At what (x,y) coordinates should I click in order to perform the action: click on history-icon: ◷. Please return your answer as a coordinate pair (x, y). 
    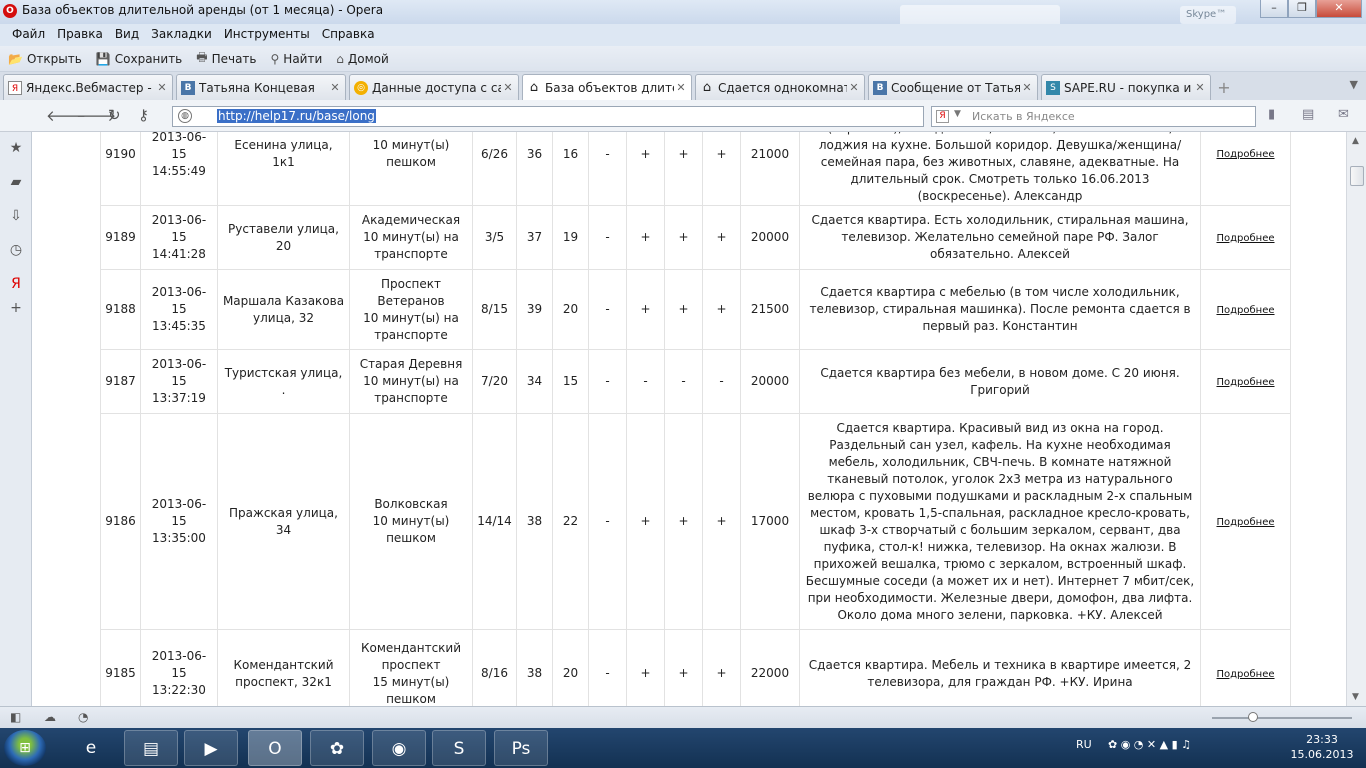
    Looking at the image, I should click on (16, 250).